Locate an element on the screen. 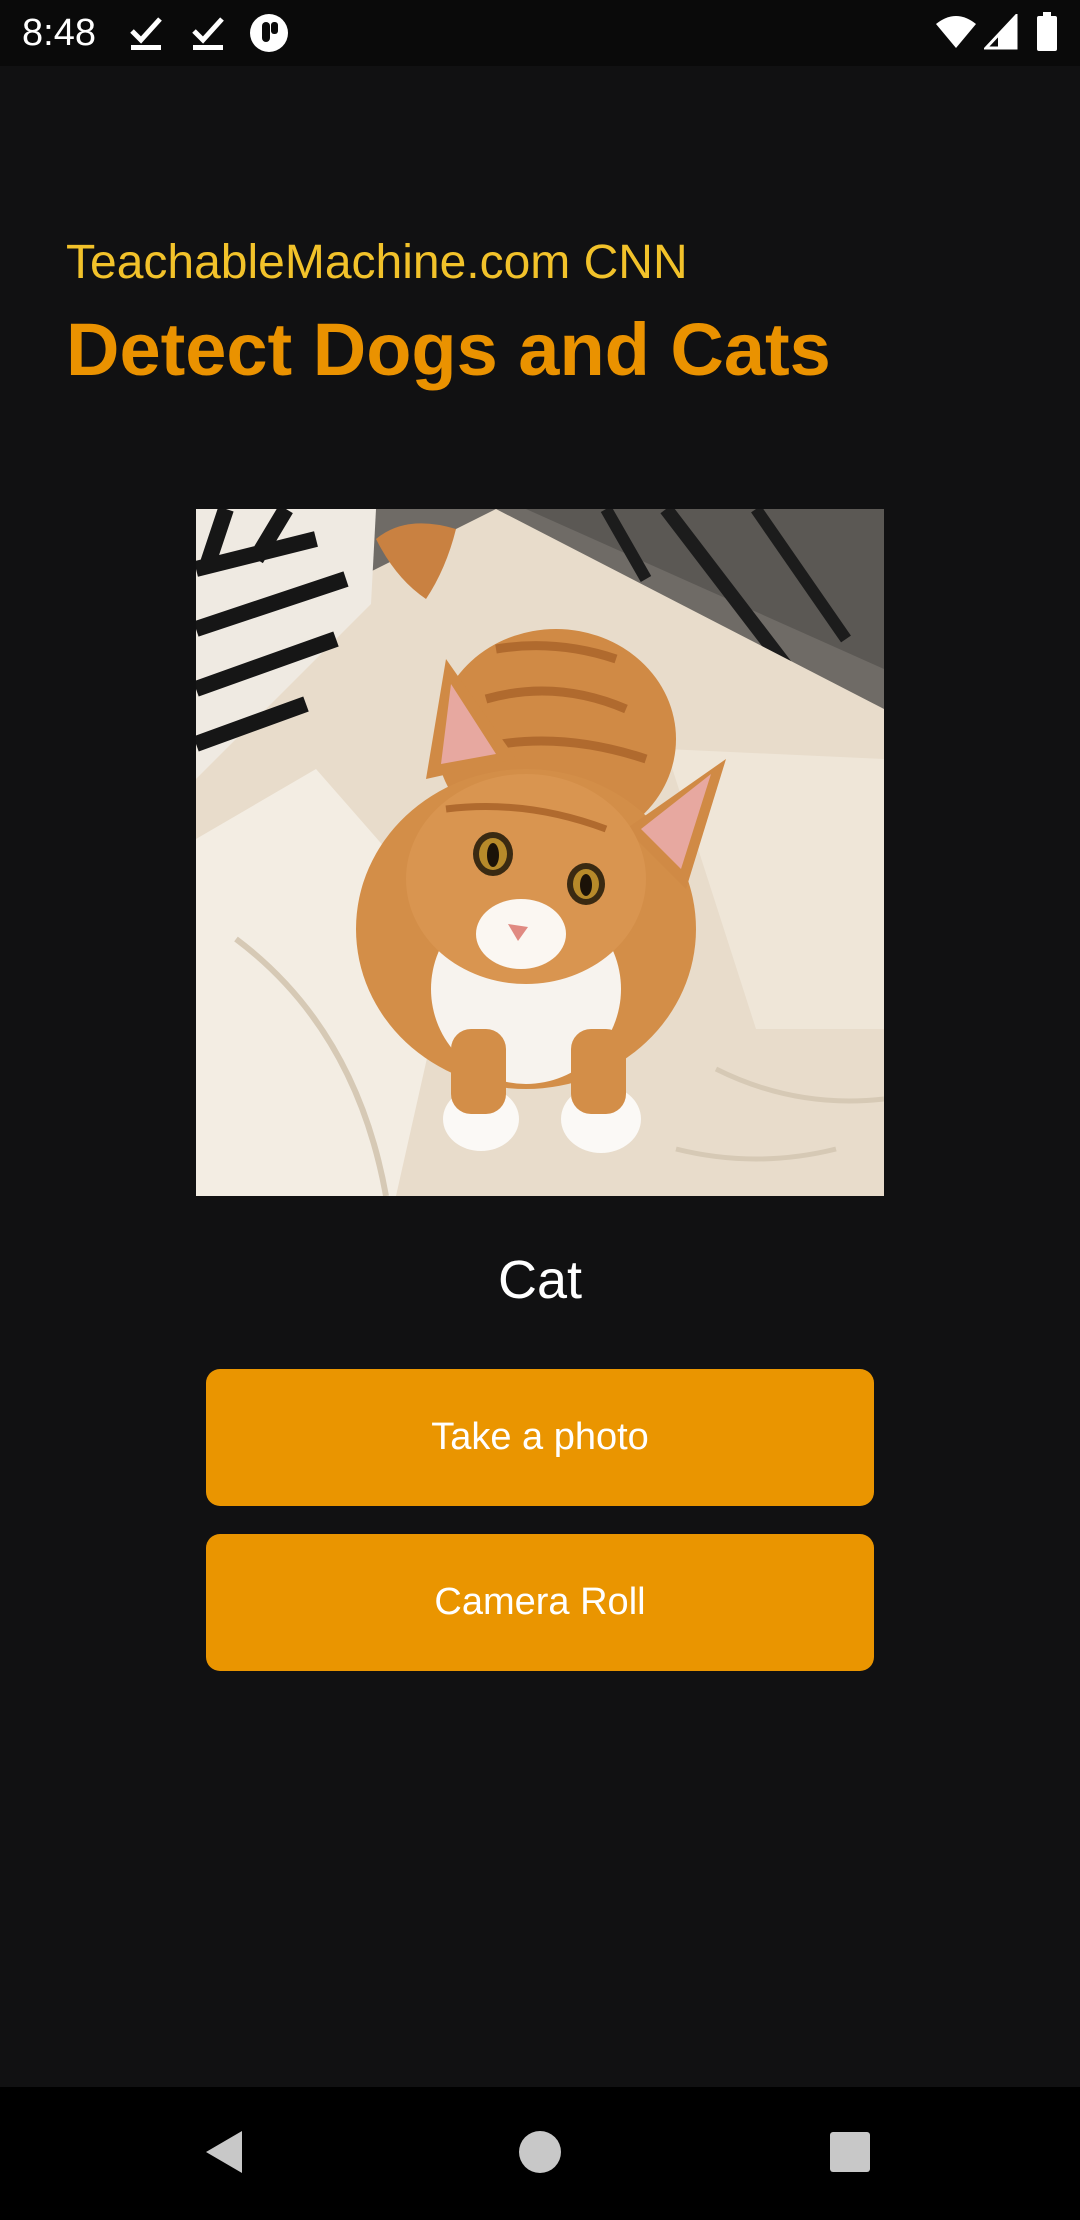 This screenshot has width=1080, height=2220. back-icon is located at coordinates (225, 2152).